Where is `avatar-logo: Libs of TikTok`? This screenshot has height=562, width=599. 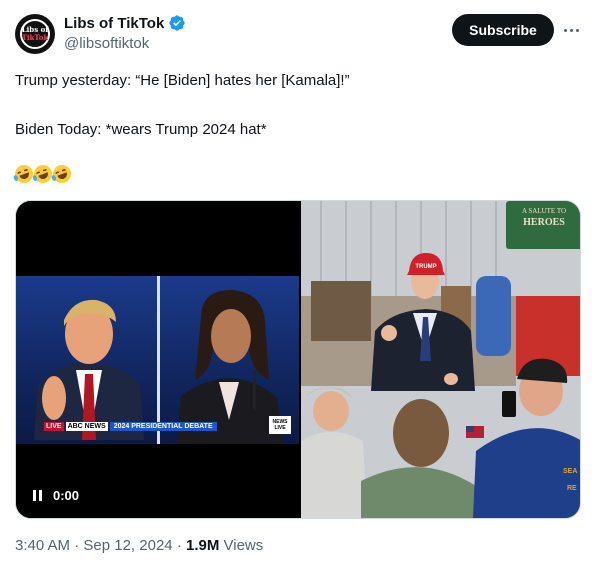 avatar-logo: Libs of TikTok is located at coordinates (35, 34).